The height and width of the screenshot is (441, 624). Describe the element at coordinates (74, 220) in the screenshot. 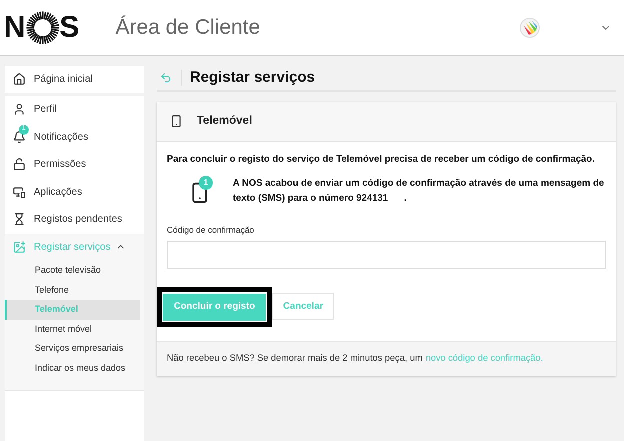

I see `sidebar-item: Registos pendentes` at that location.